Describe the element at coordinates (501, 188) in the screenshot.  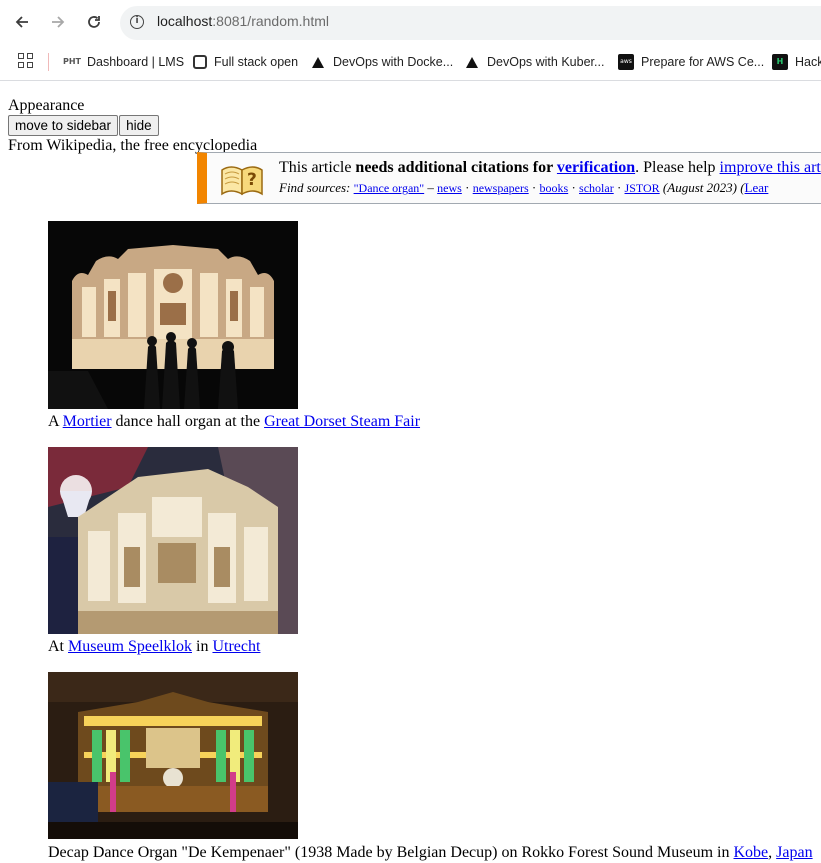
I see `newspapers-link: newspapers` at that location.